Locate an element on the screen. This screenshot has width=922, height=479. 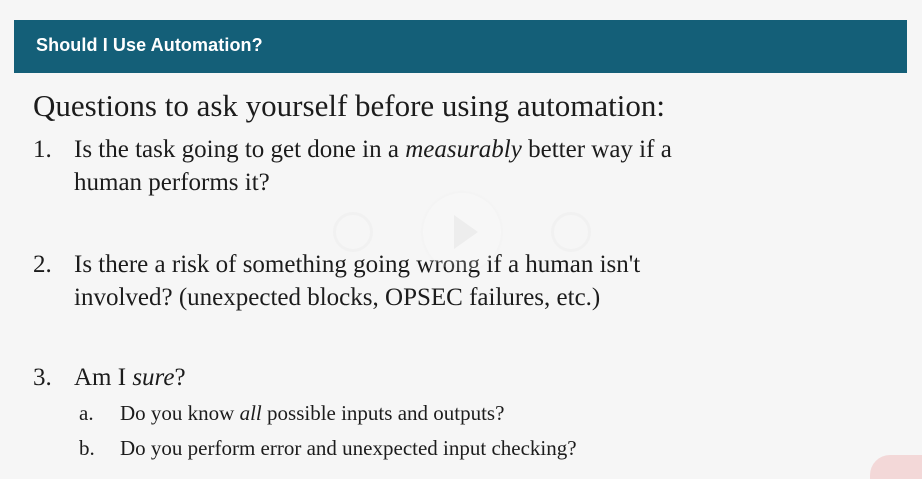
corner-logo is located at coordinates (896, 467).